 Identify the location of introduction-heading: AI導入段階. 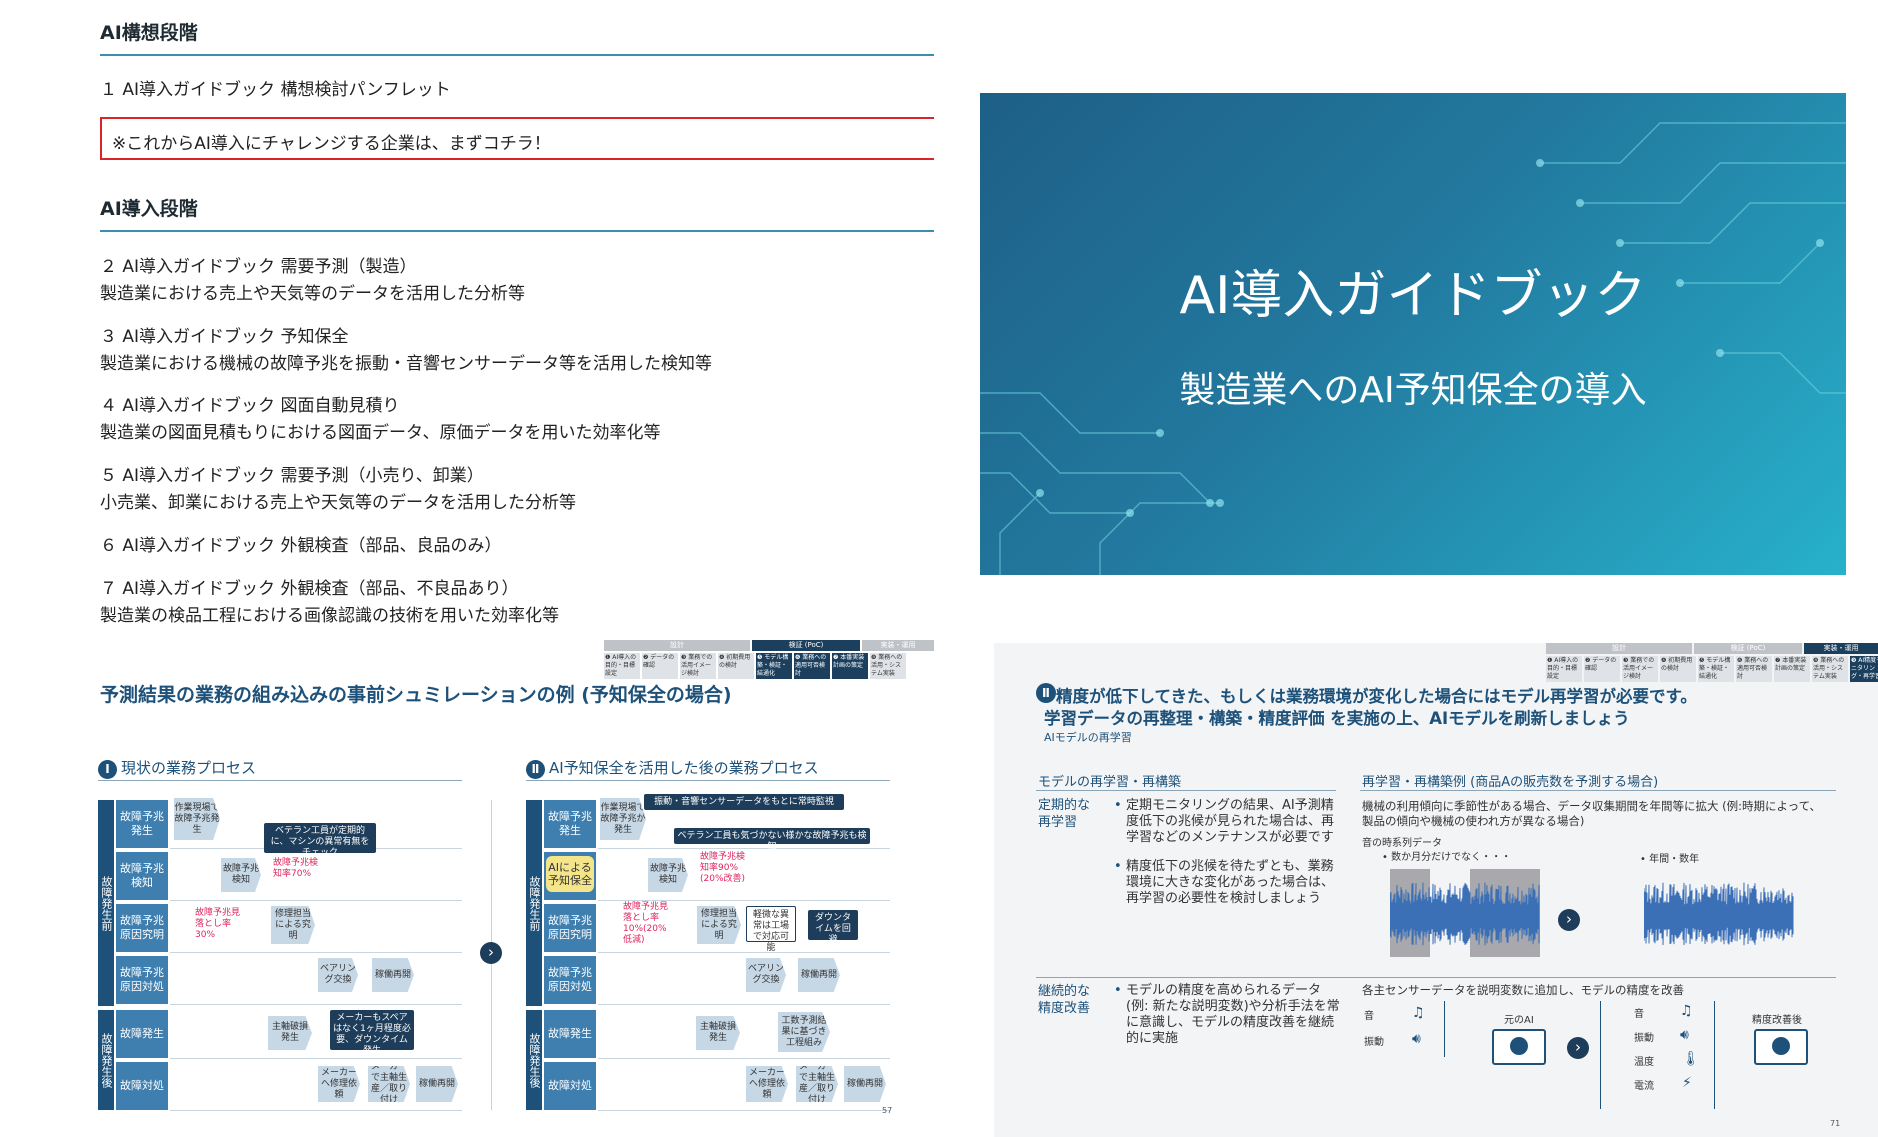
(517, 213).